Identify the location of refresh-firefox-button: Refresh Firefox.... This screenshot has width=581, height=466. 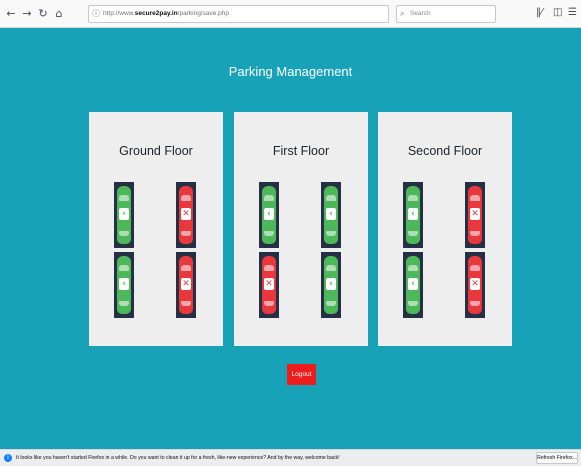
(557, 458).